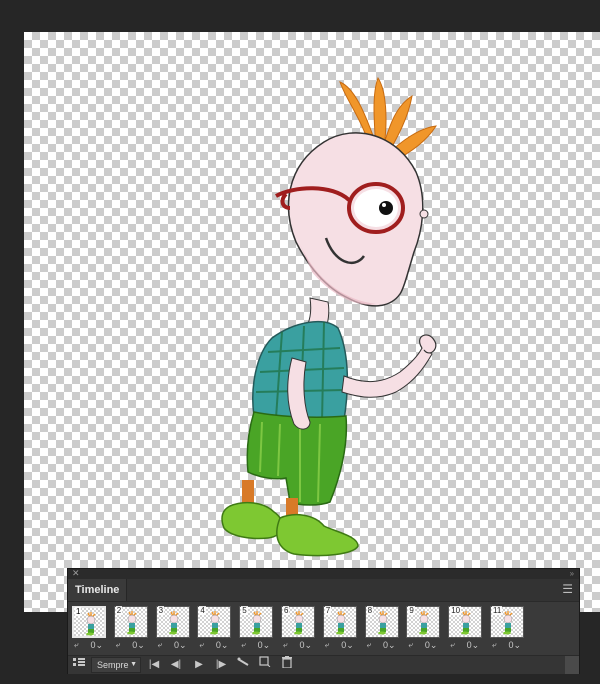  I want to click on panel-top-bar: ✕ ››, so click(323, 573).